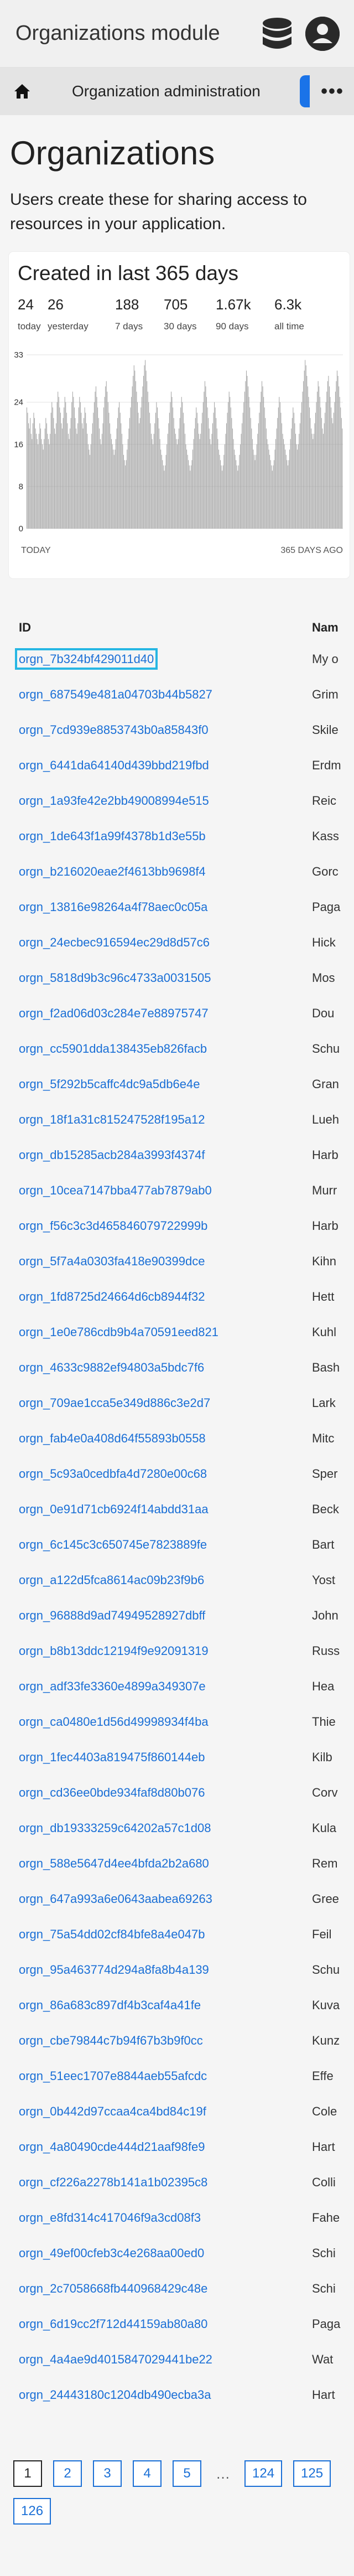 This screenshot has height=2576, width=354. I want to click on table-row: orgn_1de643f1a99f4378b1d3e55b Kass, so click(177, 836).